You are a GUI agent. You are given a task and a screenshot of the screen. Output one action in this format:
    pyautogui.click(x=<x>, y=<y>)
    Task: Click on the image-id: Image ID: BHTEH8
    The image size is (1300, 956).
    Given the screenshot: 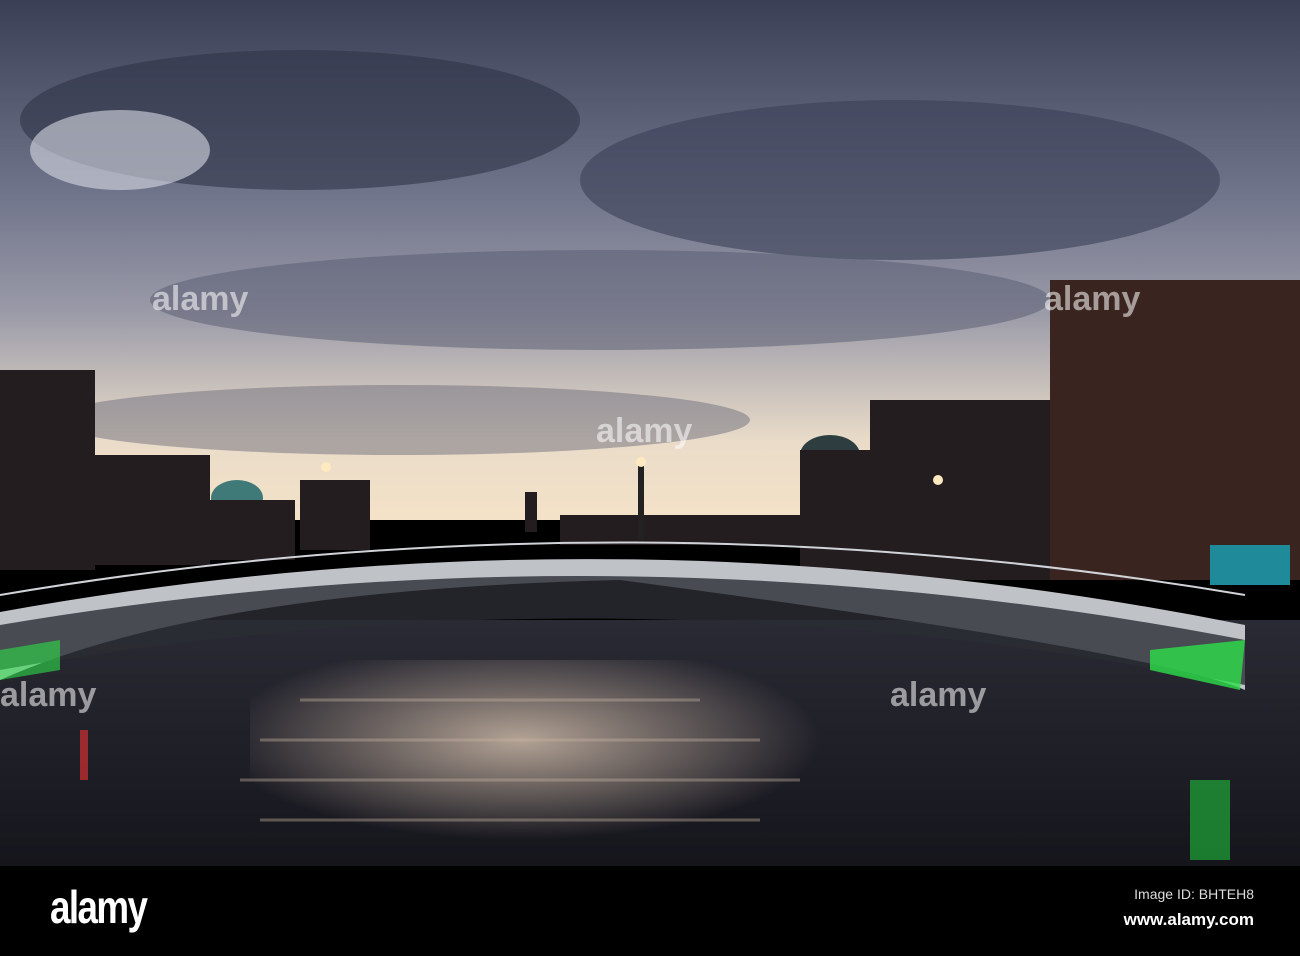 What is the action you would take?
    pyautogui.click(x=1194, y=894)
    